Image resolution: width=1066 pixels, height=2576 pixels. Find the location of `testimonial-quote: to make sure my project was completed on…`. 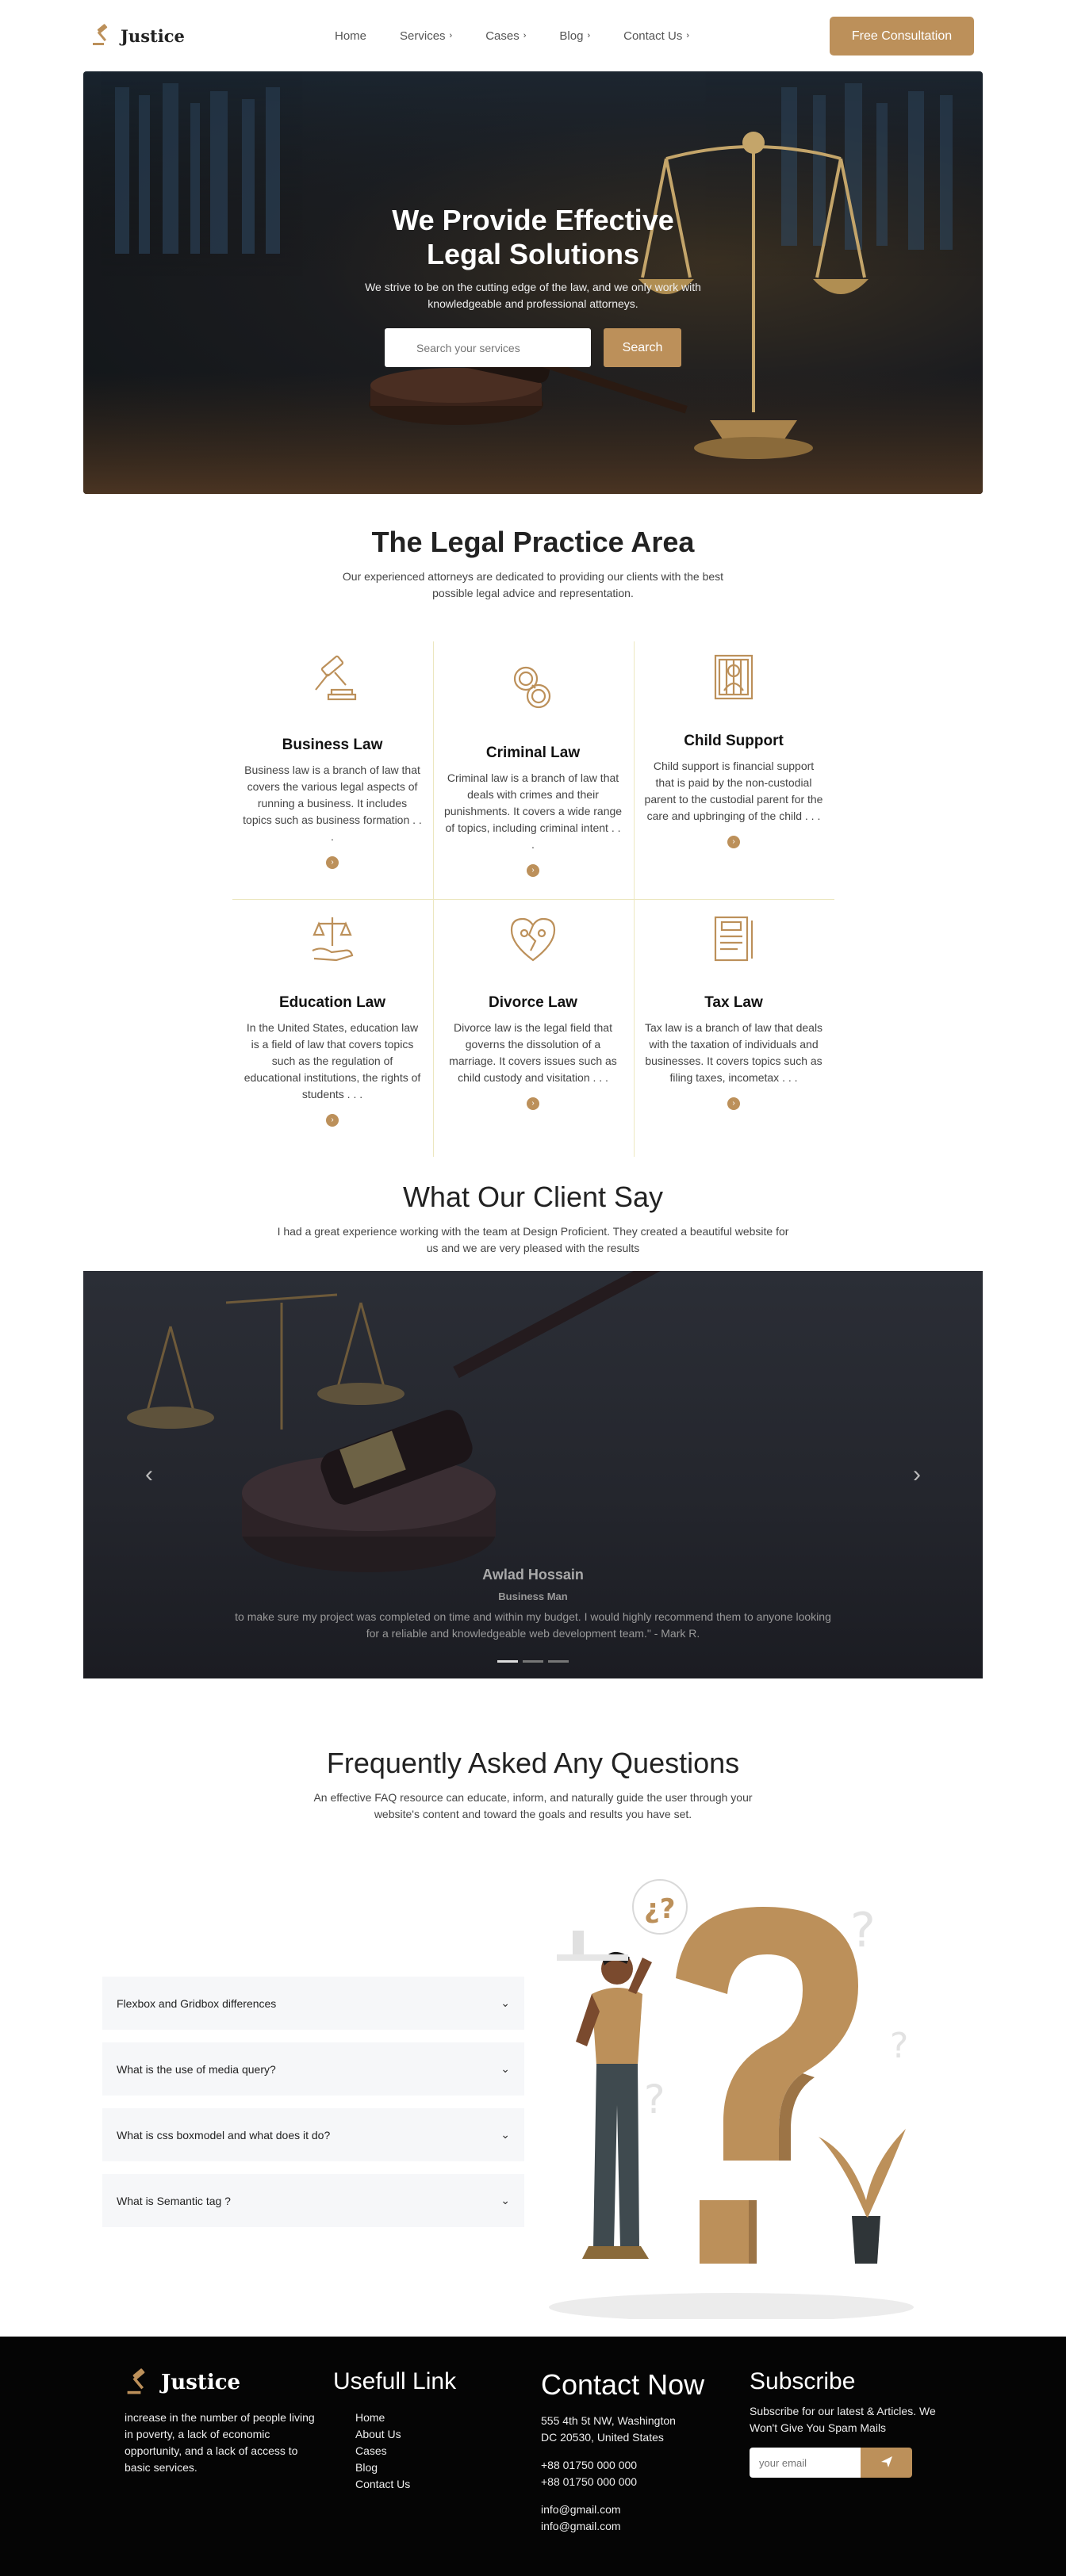

testimonial-quote: to make sure my project was completed on… is located at coordinates (533, 1625).